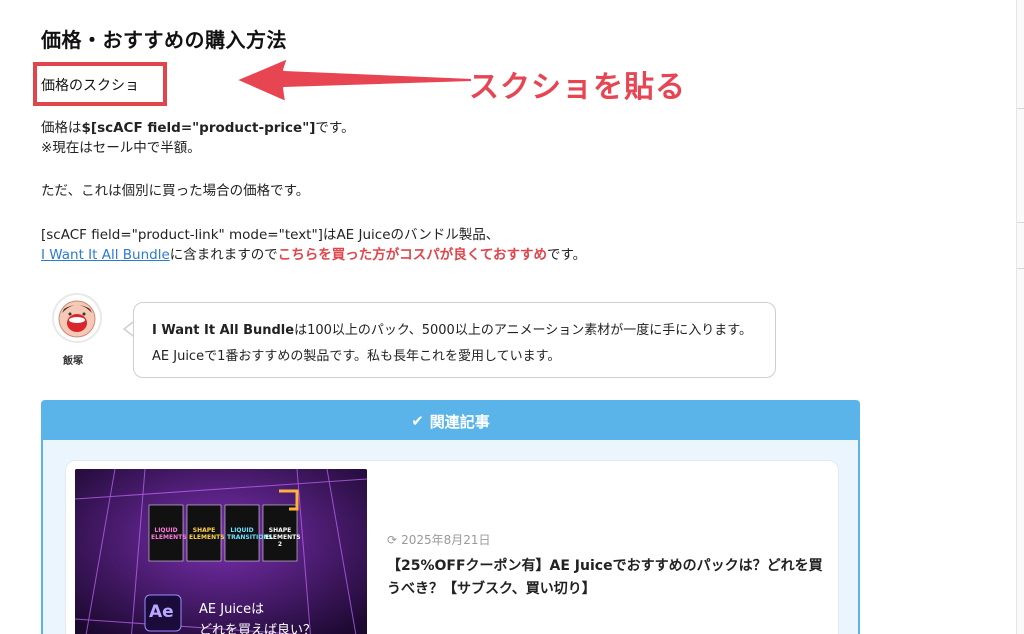 The image size is (1024, 634). What do you see at coordinates (223, 330) in the screenshot?
I see `speech-bundle-name: I Want It All Bundle` at bounding box center [223, 330].